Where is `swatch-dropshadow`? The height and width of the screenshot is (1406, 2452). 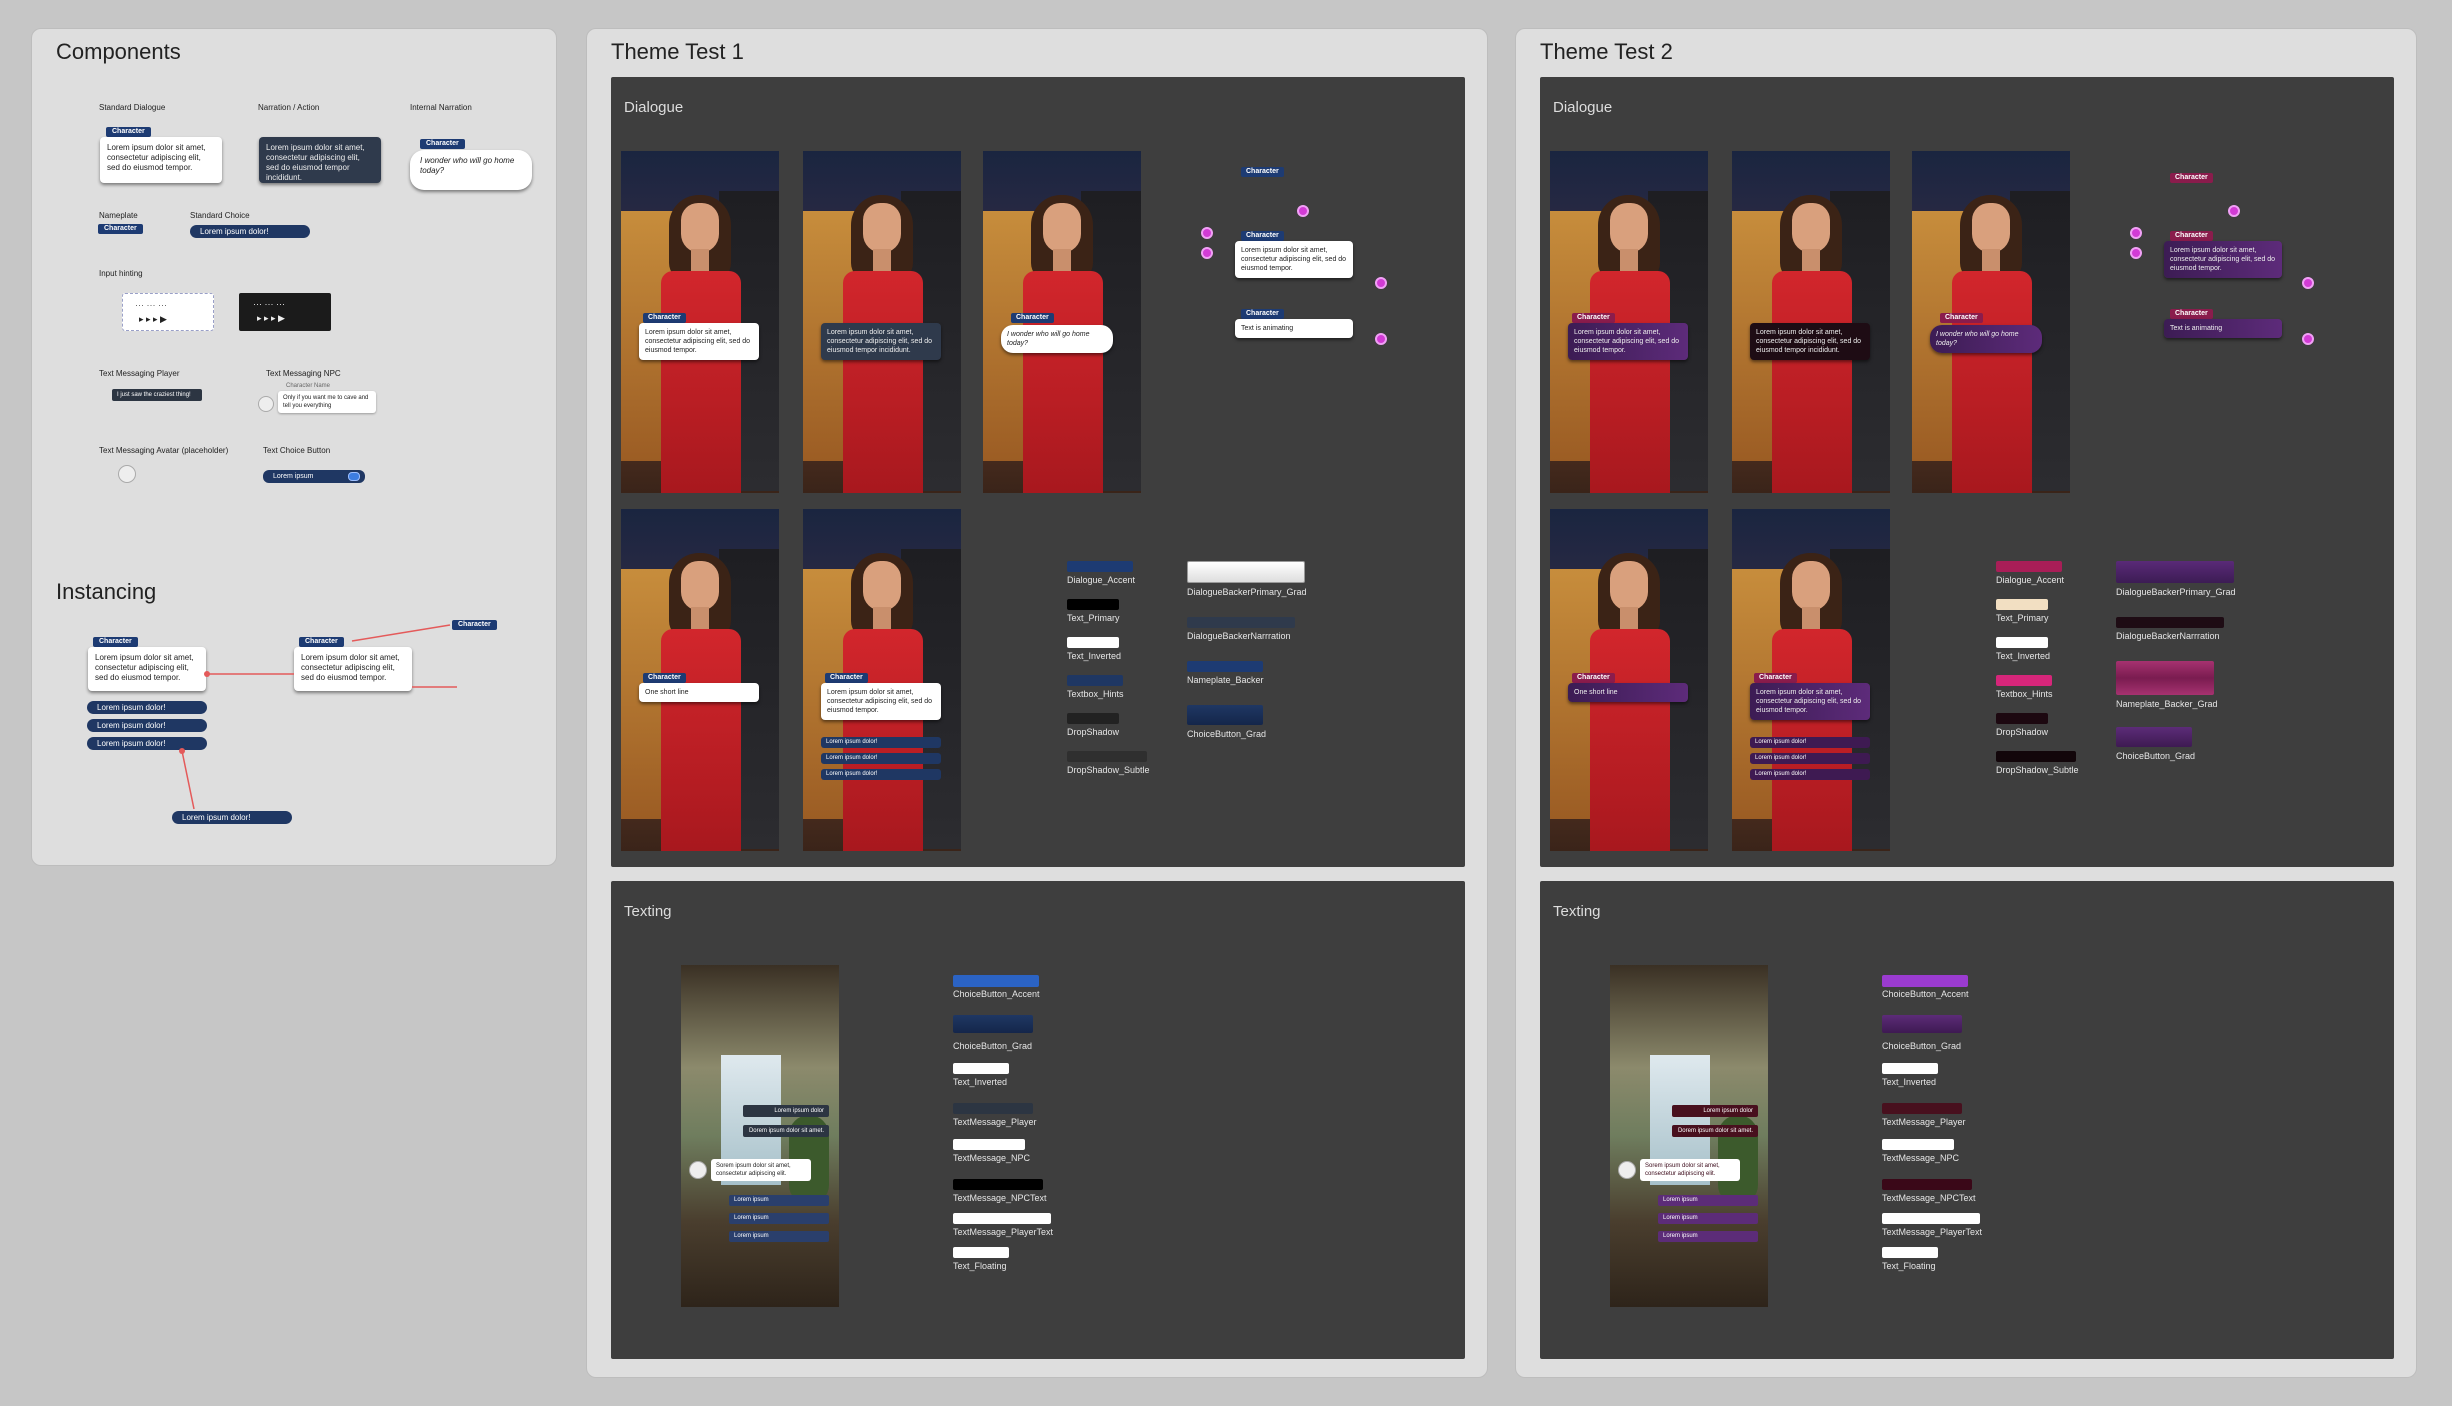 swatch-dropshadow is located at coordinates (1093, 718).